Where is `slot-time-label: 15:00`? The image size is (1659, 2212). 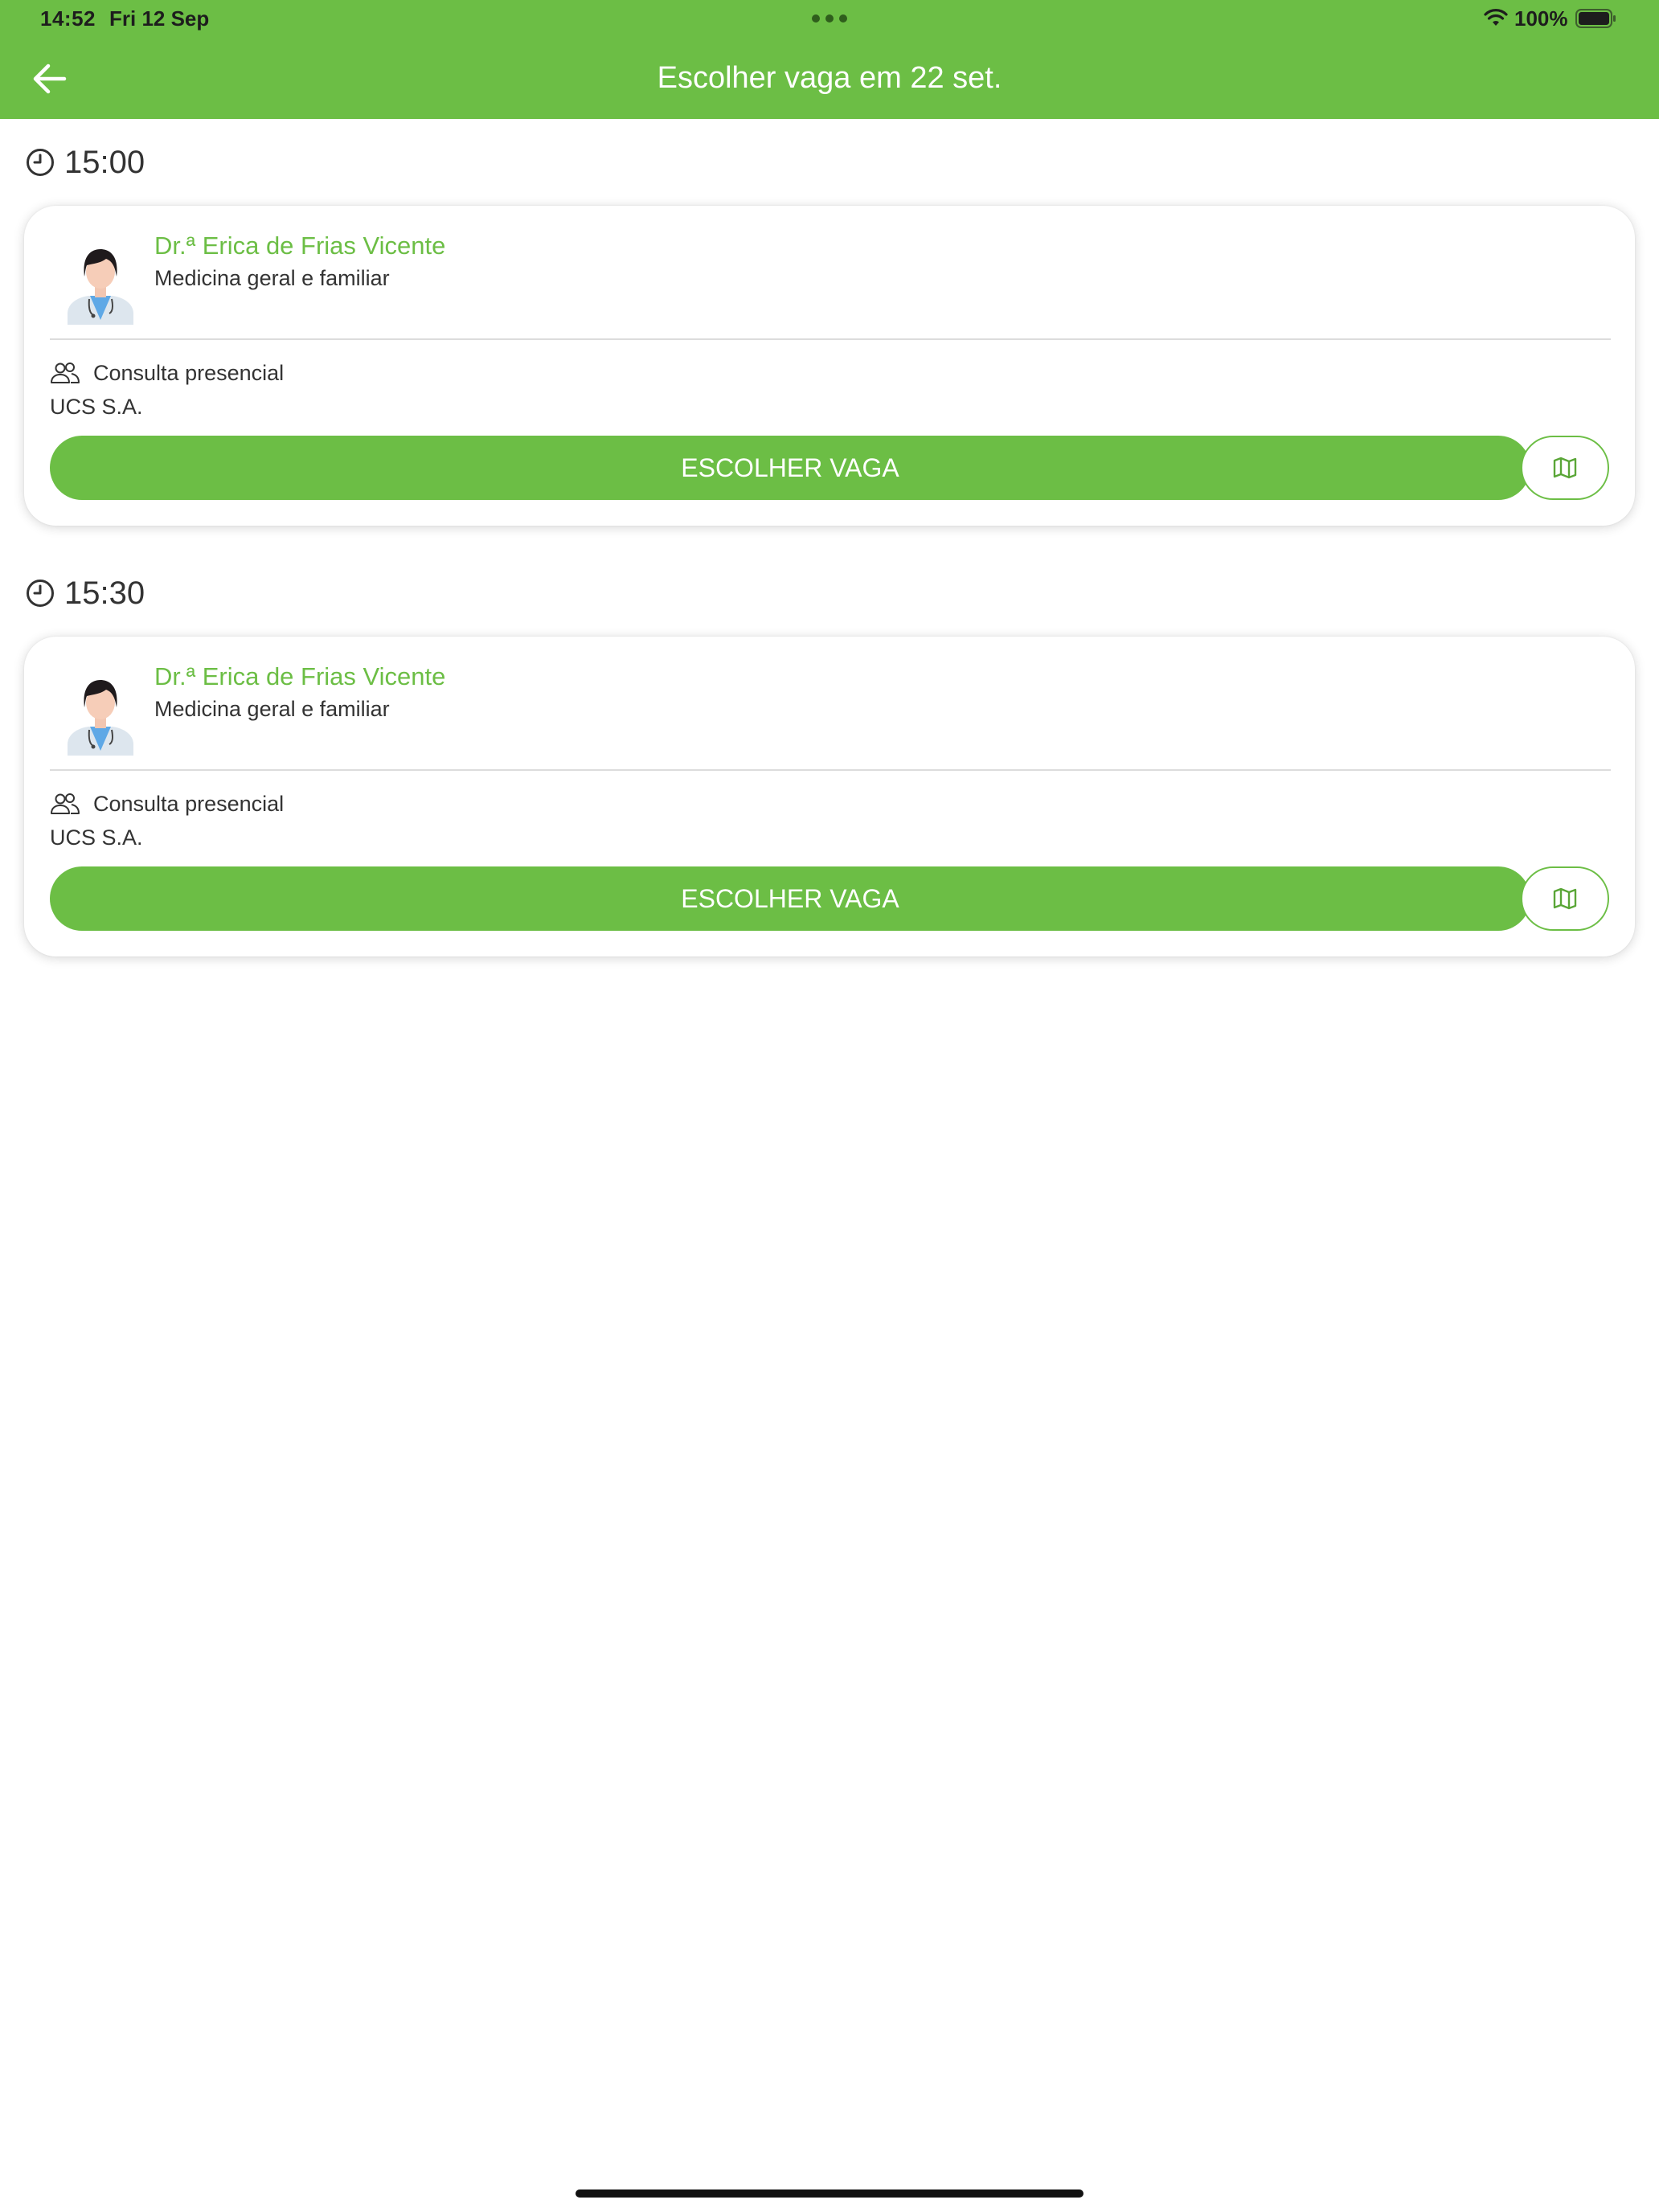
slot-time-label: 15:00 is located at coordinates (104, 162).